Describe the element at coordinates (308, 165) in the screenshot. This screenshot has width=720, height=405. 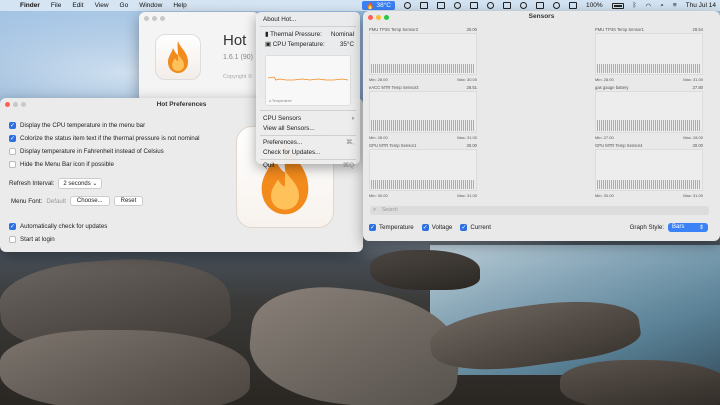
I see `menu-quit: Quit ⌘Q` at that location.